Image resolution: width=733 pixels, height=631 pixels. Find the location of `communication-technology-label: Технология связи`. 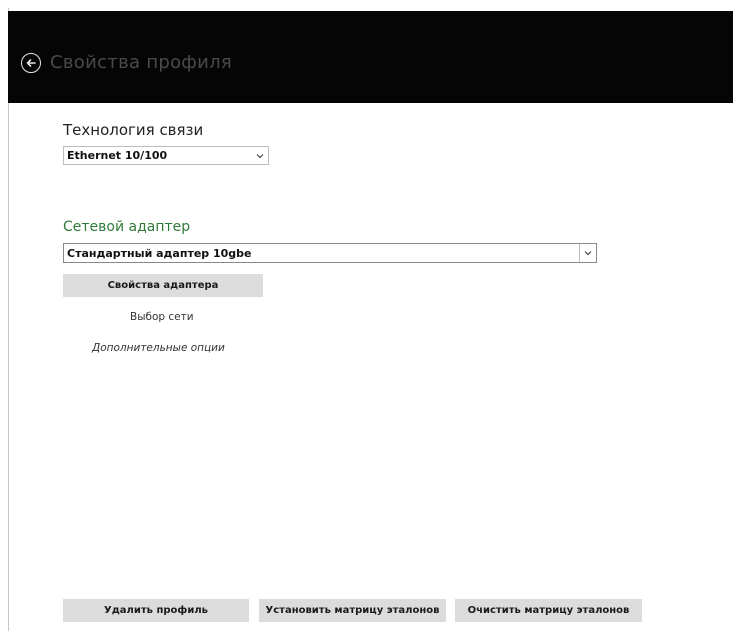

communication-technology-label: Технология связи is located at coordinates (133, 130).